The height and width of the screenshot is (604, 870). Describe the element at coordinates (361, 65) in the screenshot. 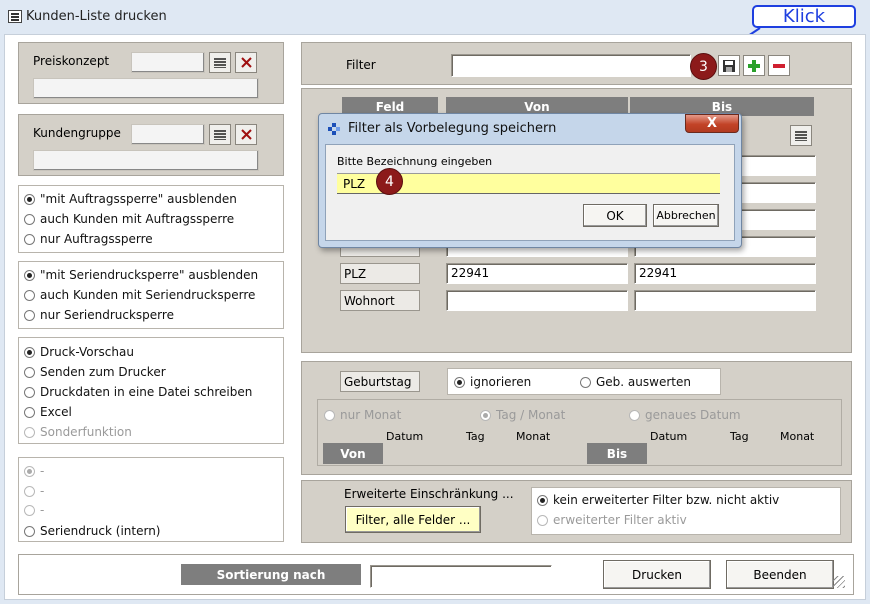

I see `filter-label: Filter` at that location.